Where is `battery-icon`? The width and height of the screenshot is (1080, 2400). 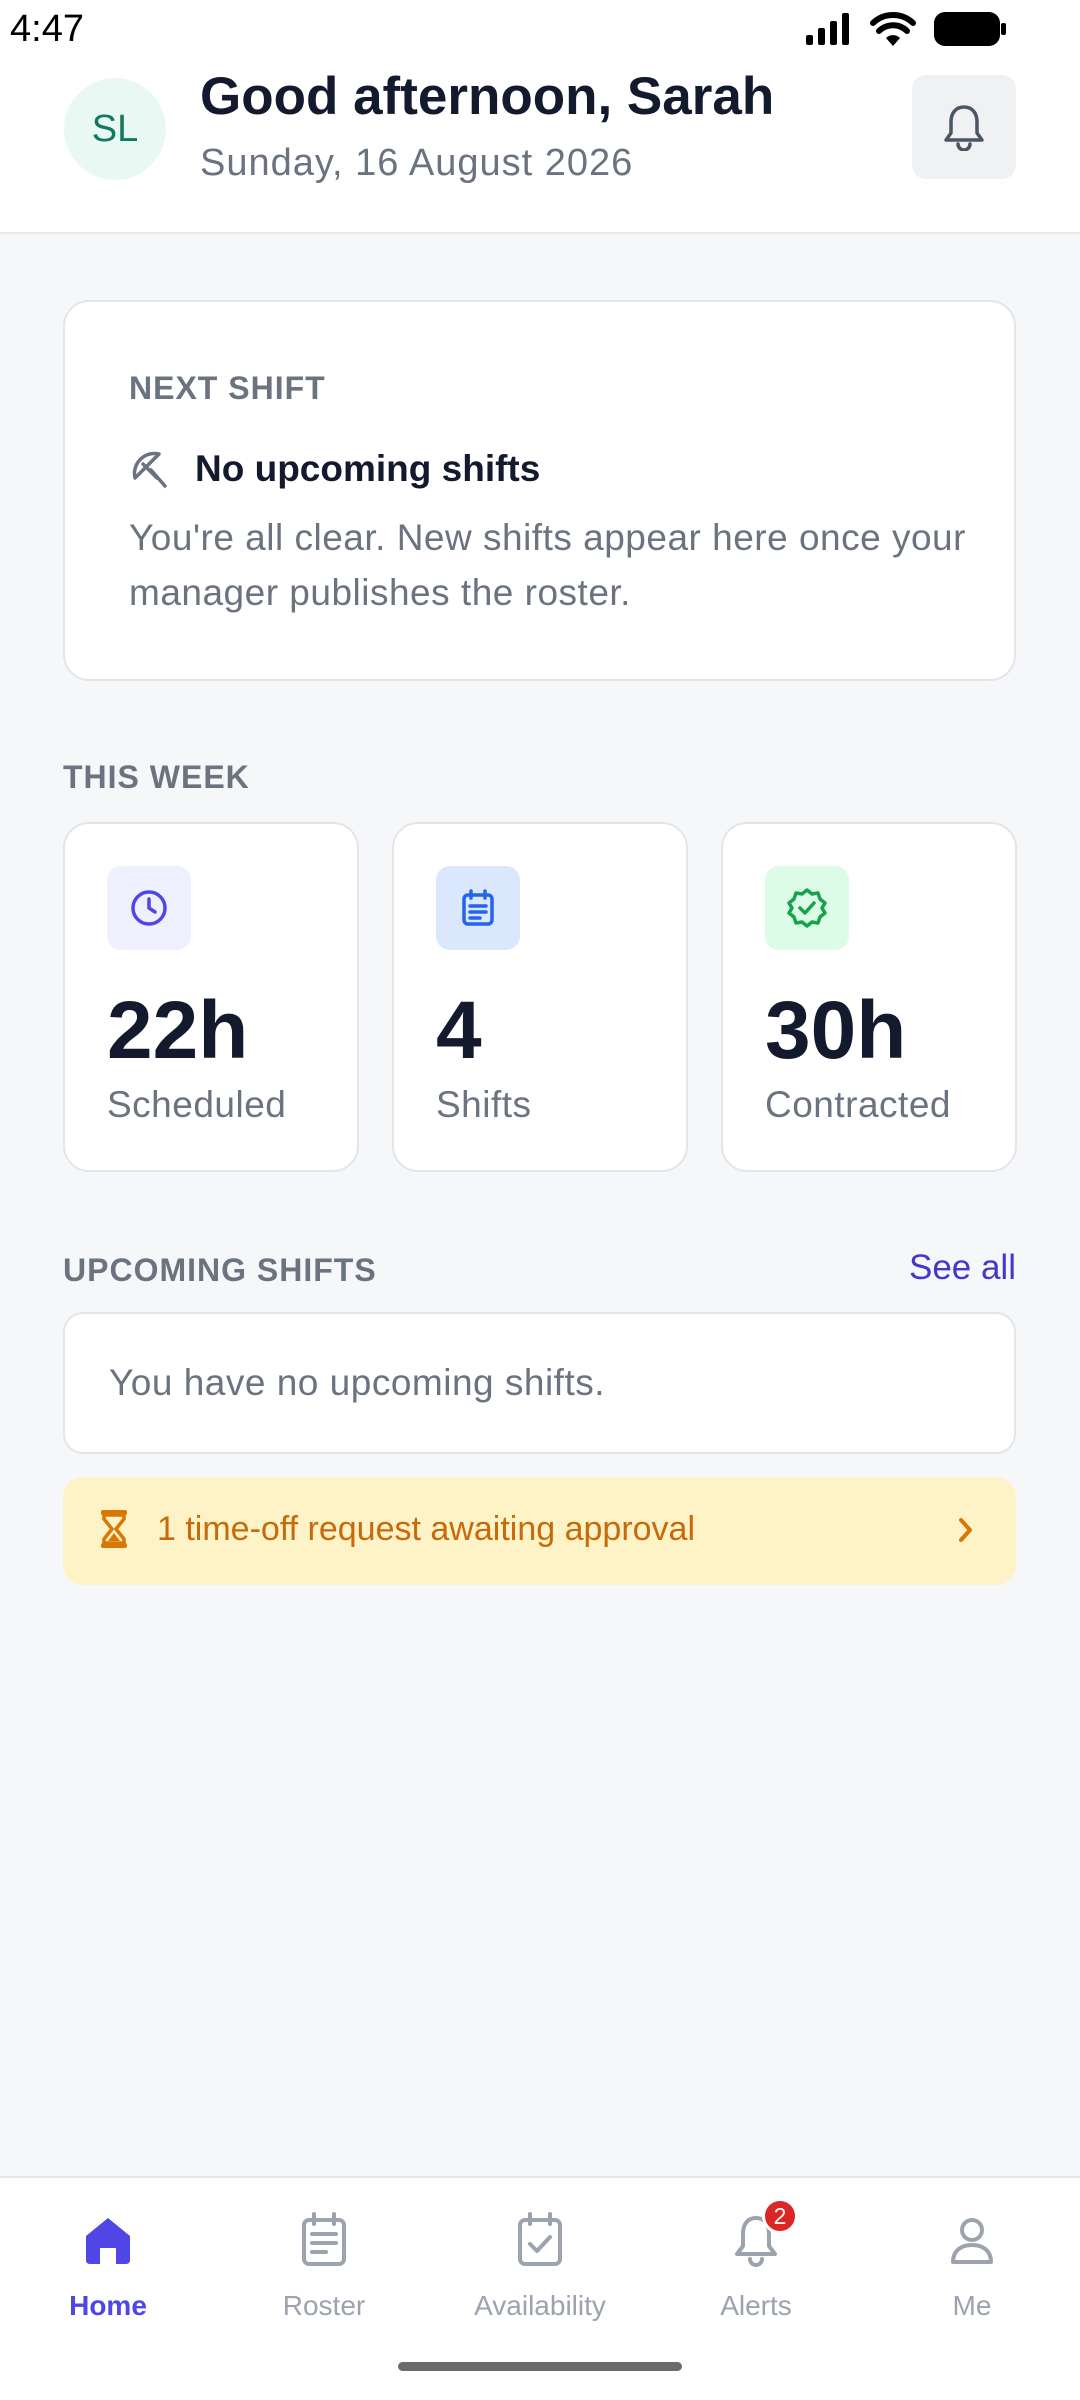
battery-icon is located at coordinates (970, 29).